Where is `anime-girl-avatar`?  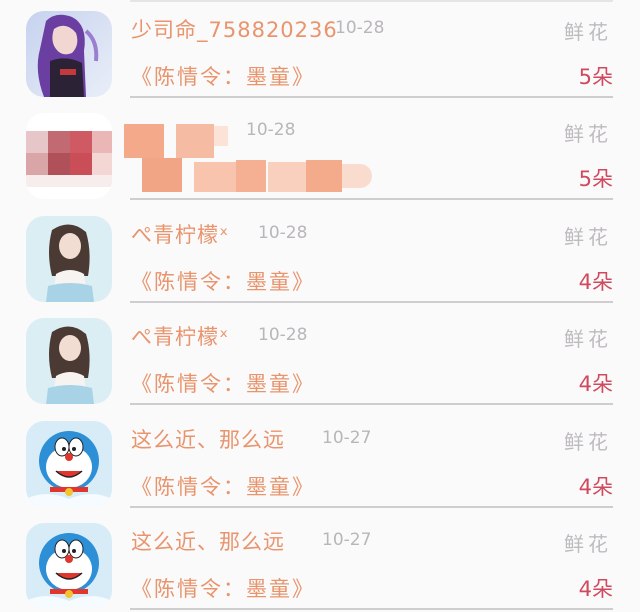 anime-girl-avatar is located at coordinates (69, 54).